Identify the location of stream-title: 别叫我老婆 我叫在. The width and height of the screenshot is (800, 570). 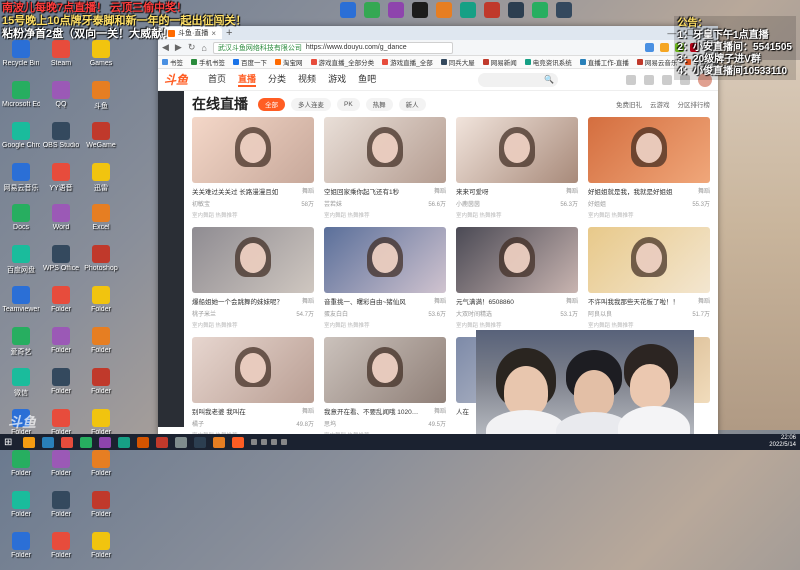
(219, 411).